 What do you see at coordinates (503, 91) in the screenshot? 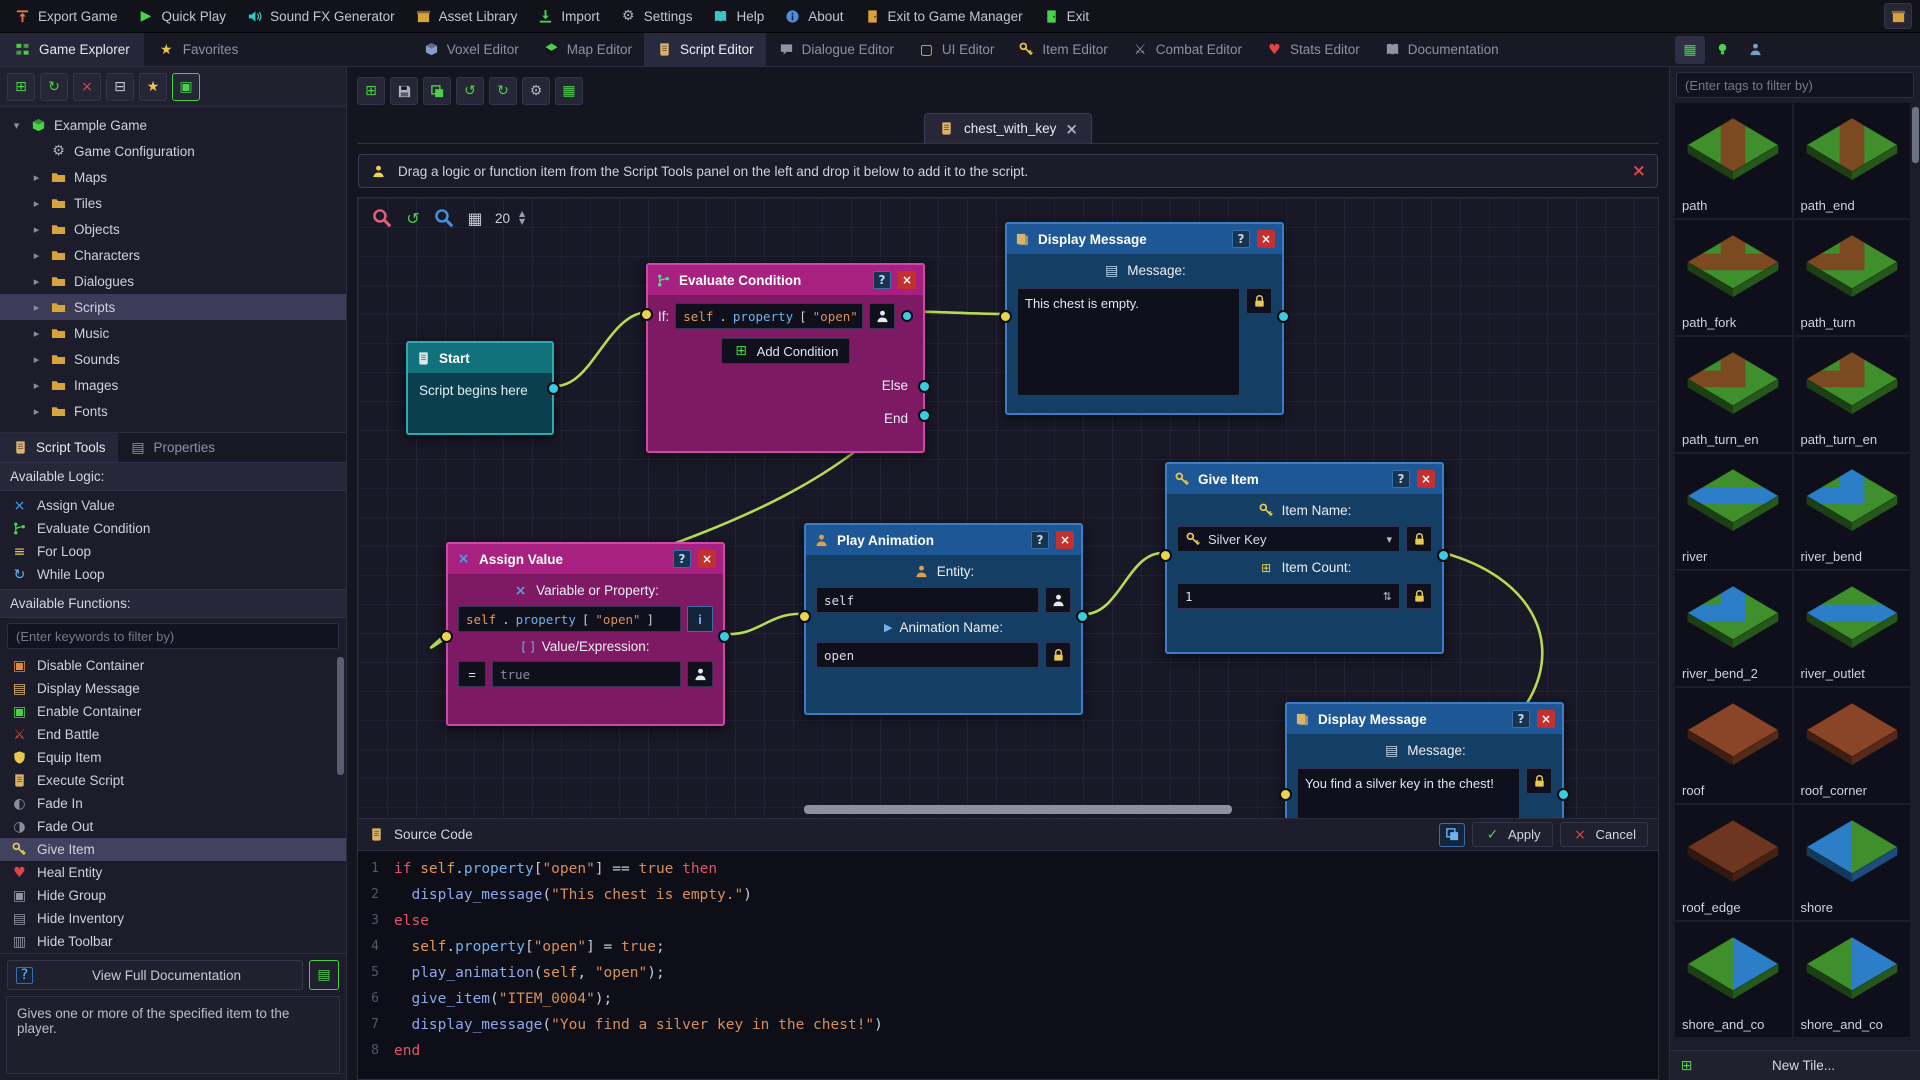
I see `redo-button: ↻` at bounding box center [503, 91].